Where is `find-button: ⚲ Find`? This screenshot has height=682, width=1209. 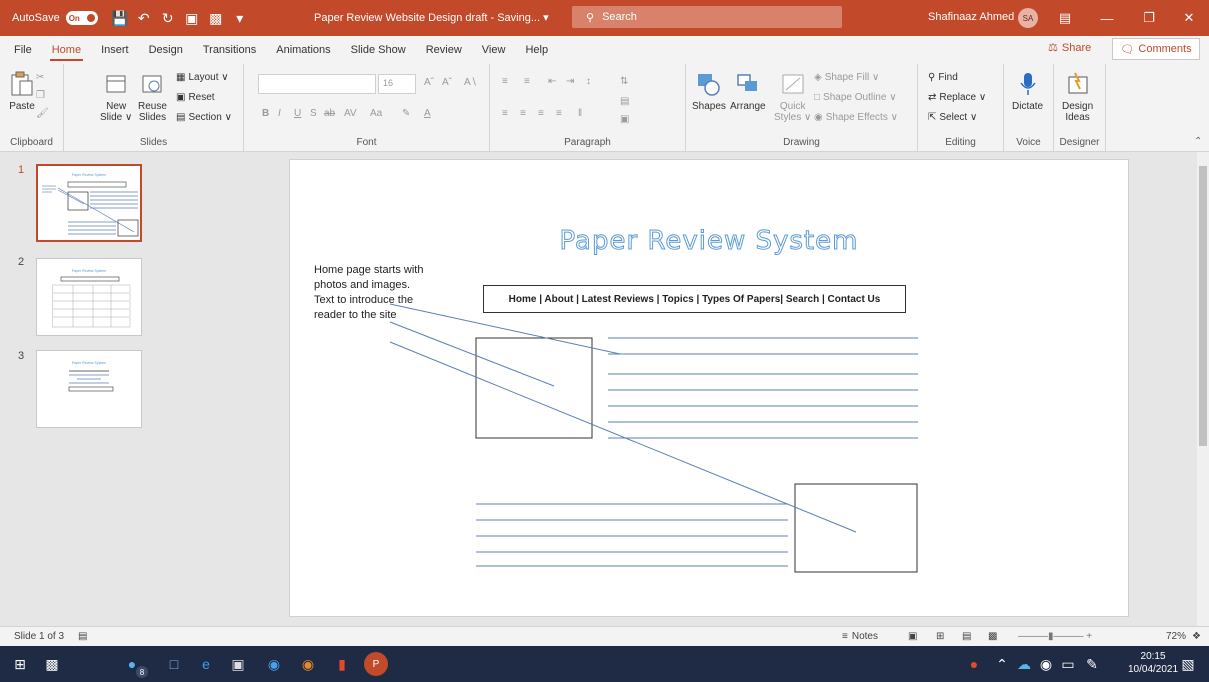 find-button: ⚲ Find is located at coordinates (943, 77).